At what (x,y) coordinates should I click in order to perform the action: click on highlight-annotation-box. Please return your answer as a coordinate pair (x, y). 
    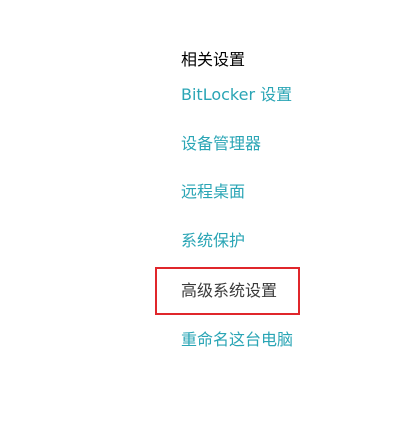
    Looking at the image, I should click on (227, 291).